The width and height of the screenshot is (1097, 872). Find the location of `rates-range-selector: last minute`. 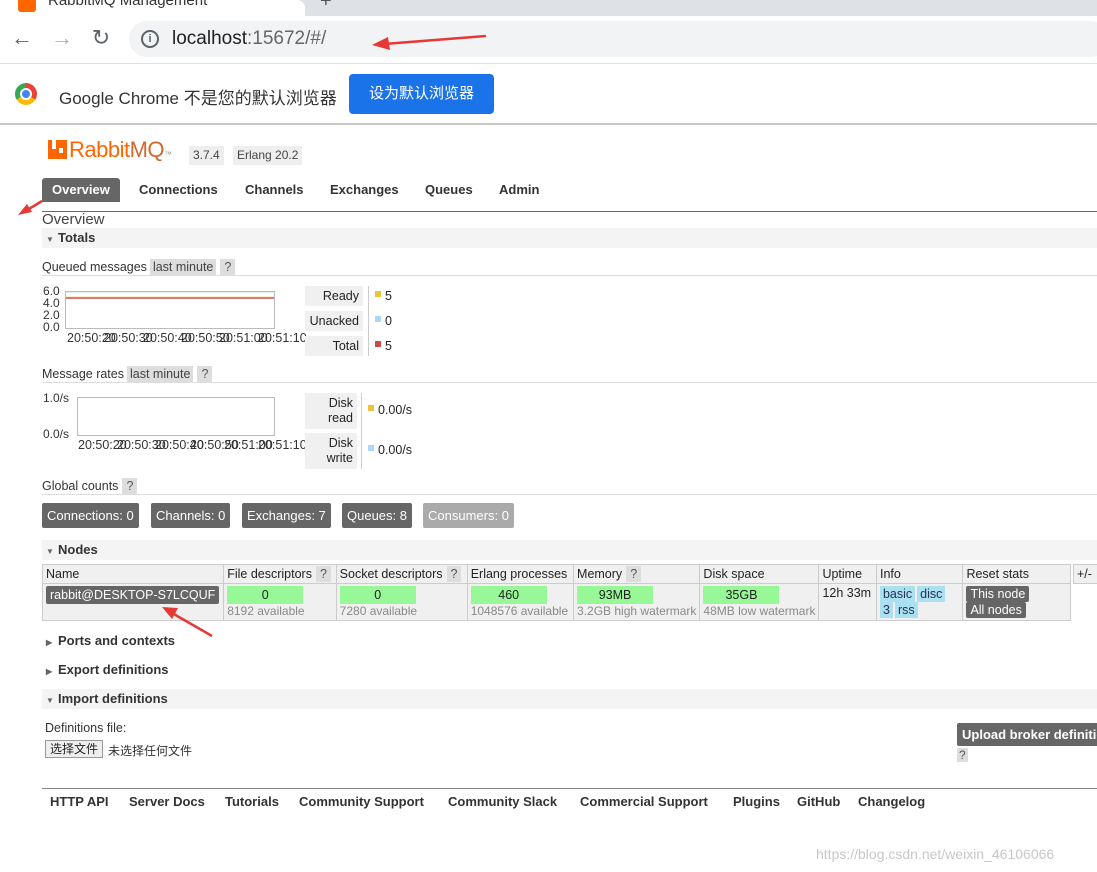

rates-range-selector: last minute is located at coordinates (160, 374).